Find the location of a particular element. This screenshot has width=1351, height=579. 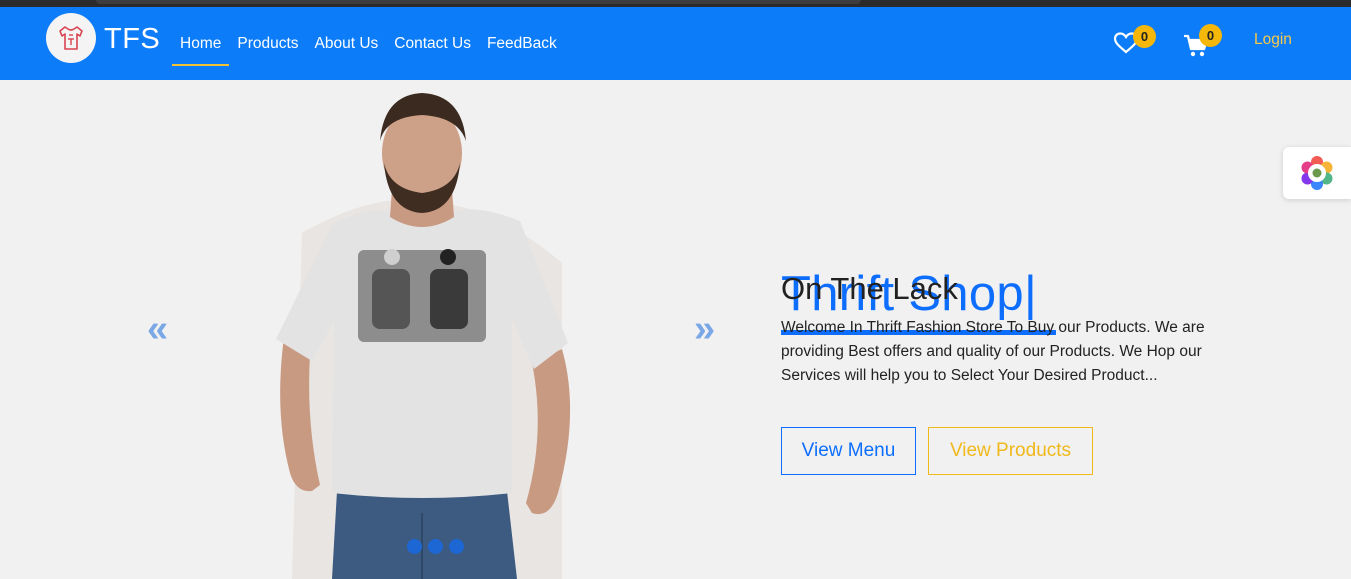

nav-item-products: Products is located at coordinates (267, 44).